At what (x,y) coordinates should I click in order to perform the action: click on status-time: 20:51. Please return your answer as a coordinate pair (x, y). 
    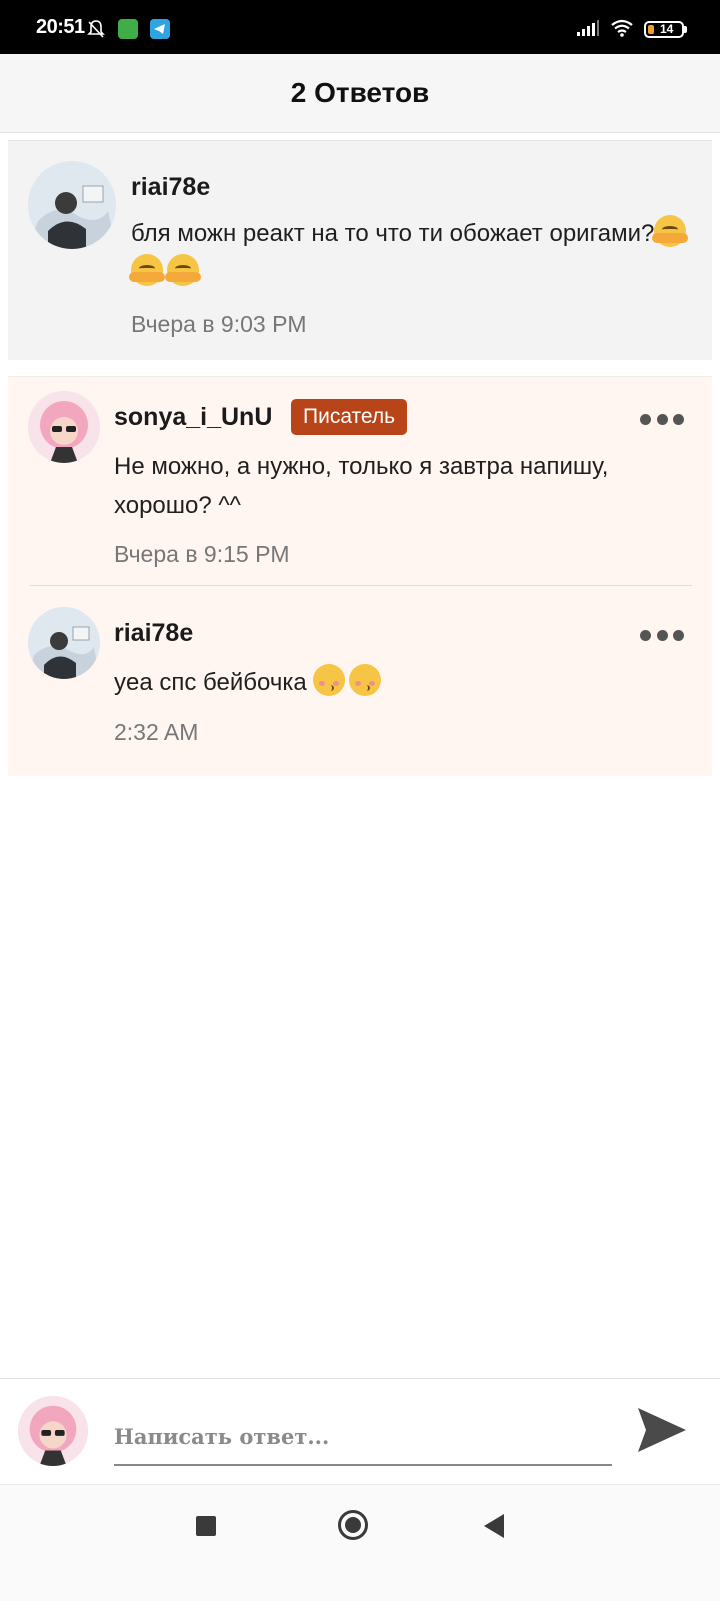
    Looking at the image, I should click on (60, 27).